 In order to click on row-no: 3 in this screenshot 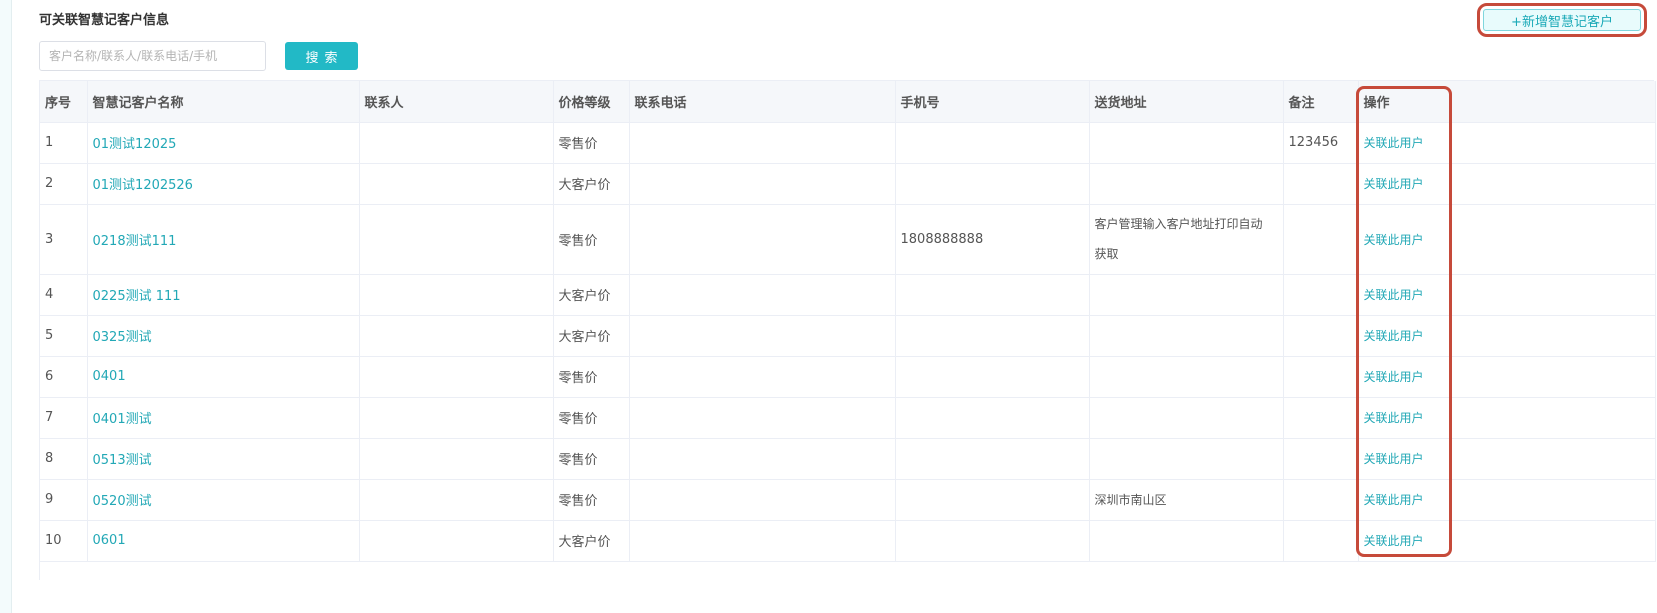, I will do `click(64, 239)`.